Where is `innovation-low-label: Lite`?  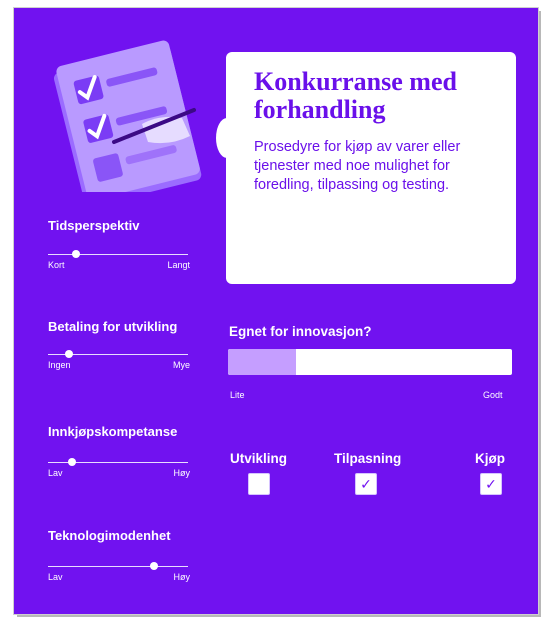 innovation-low-label: Lite is located at coordinates (237, 395).